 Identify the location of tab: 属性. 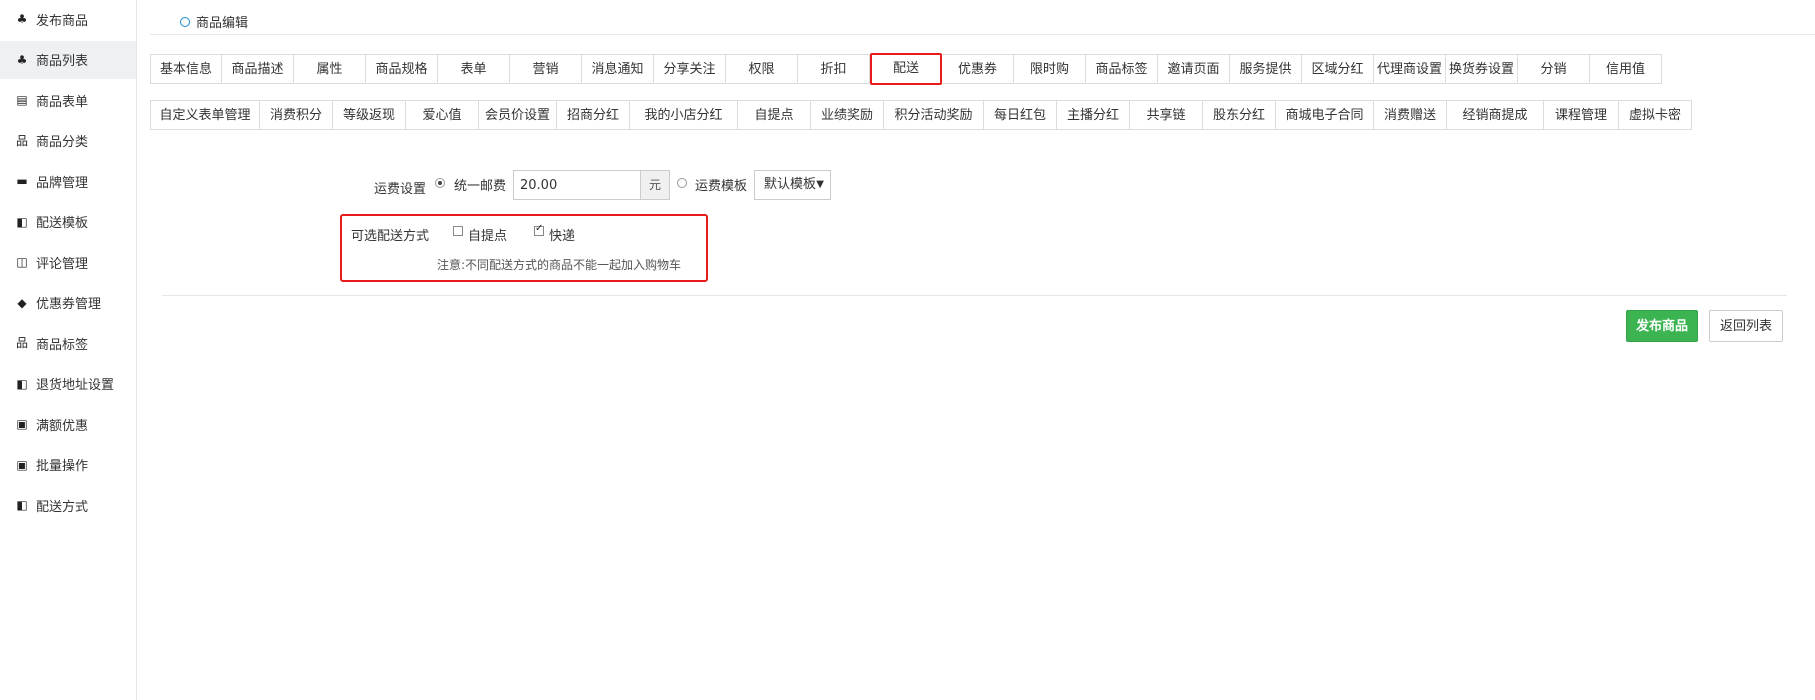
(330, 69).